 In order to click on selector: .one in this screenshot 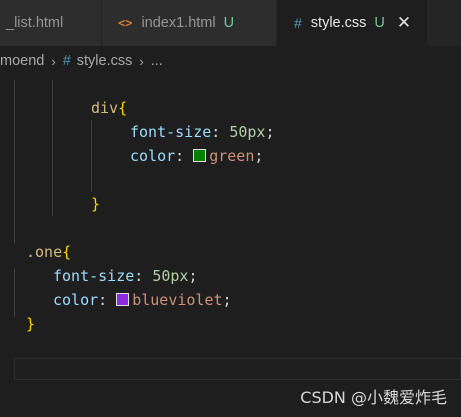, I will do `click(44, 252)`.